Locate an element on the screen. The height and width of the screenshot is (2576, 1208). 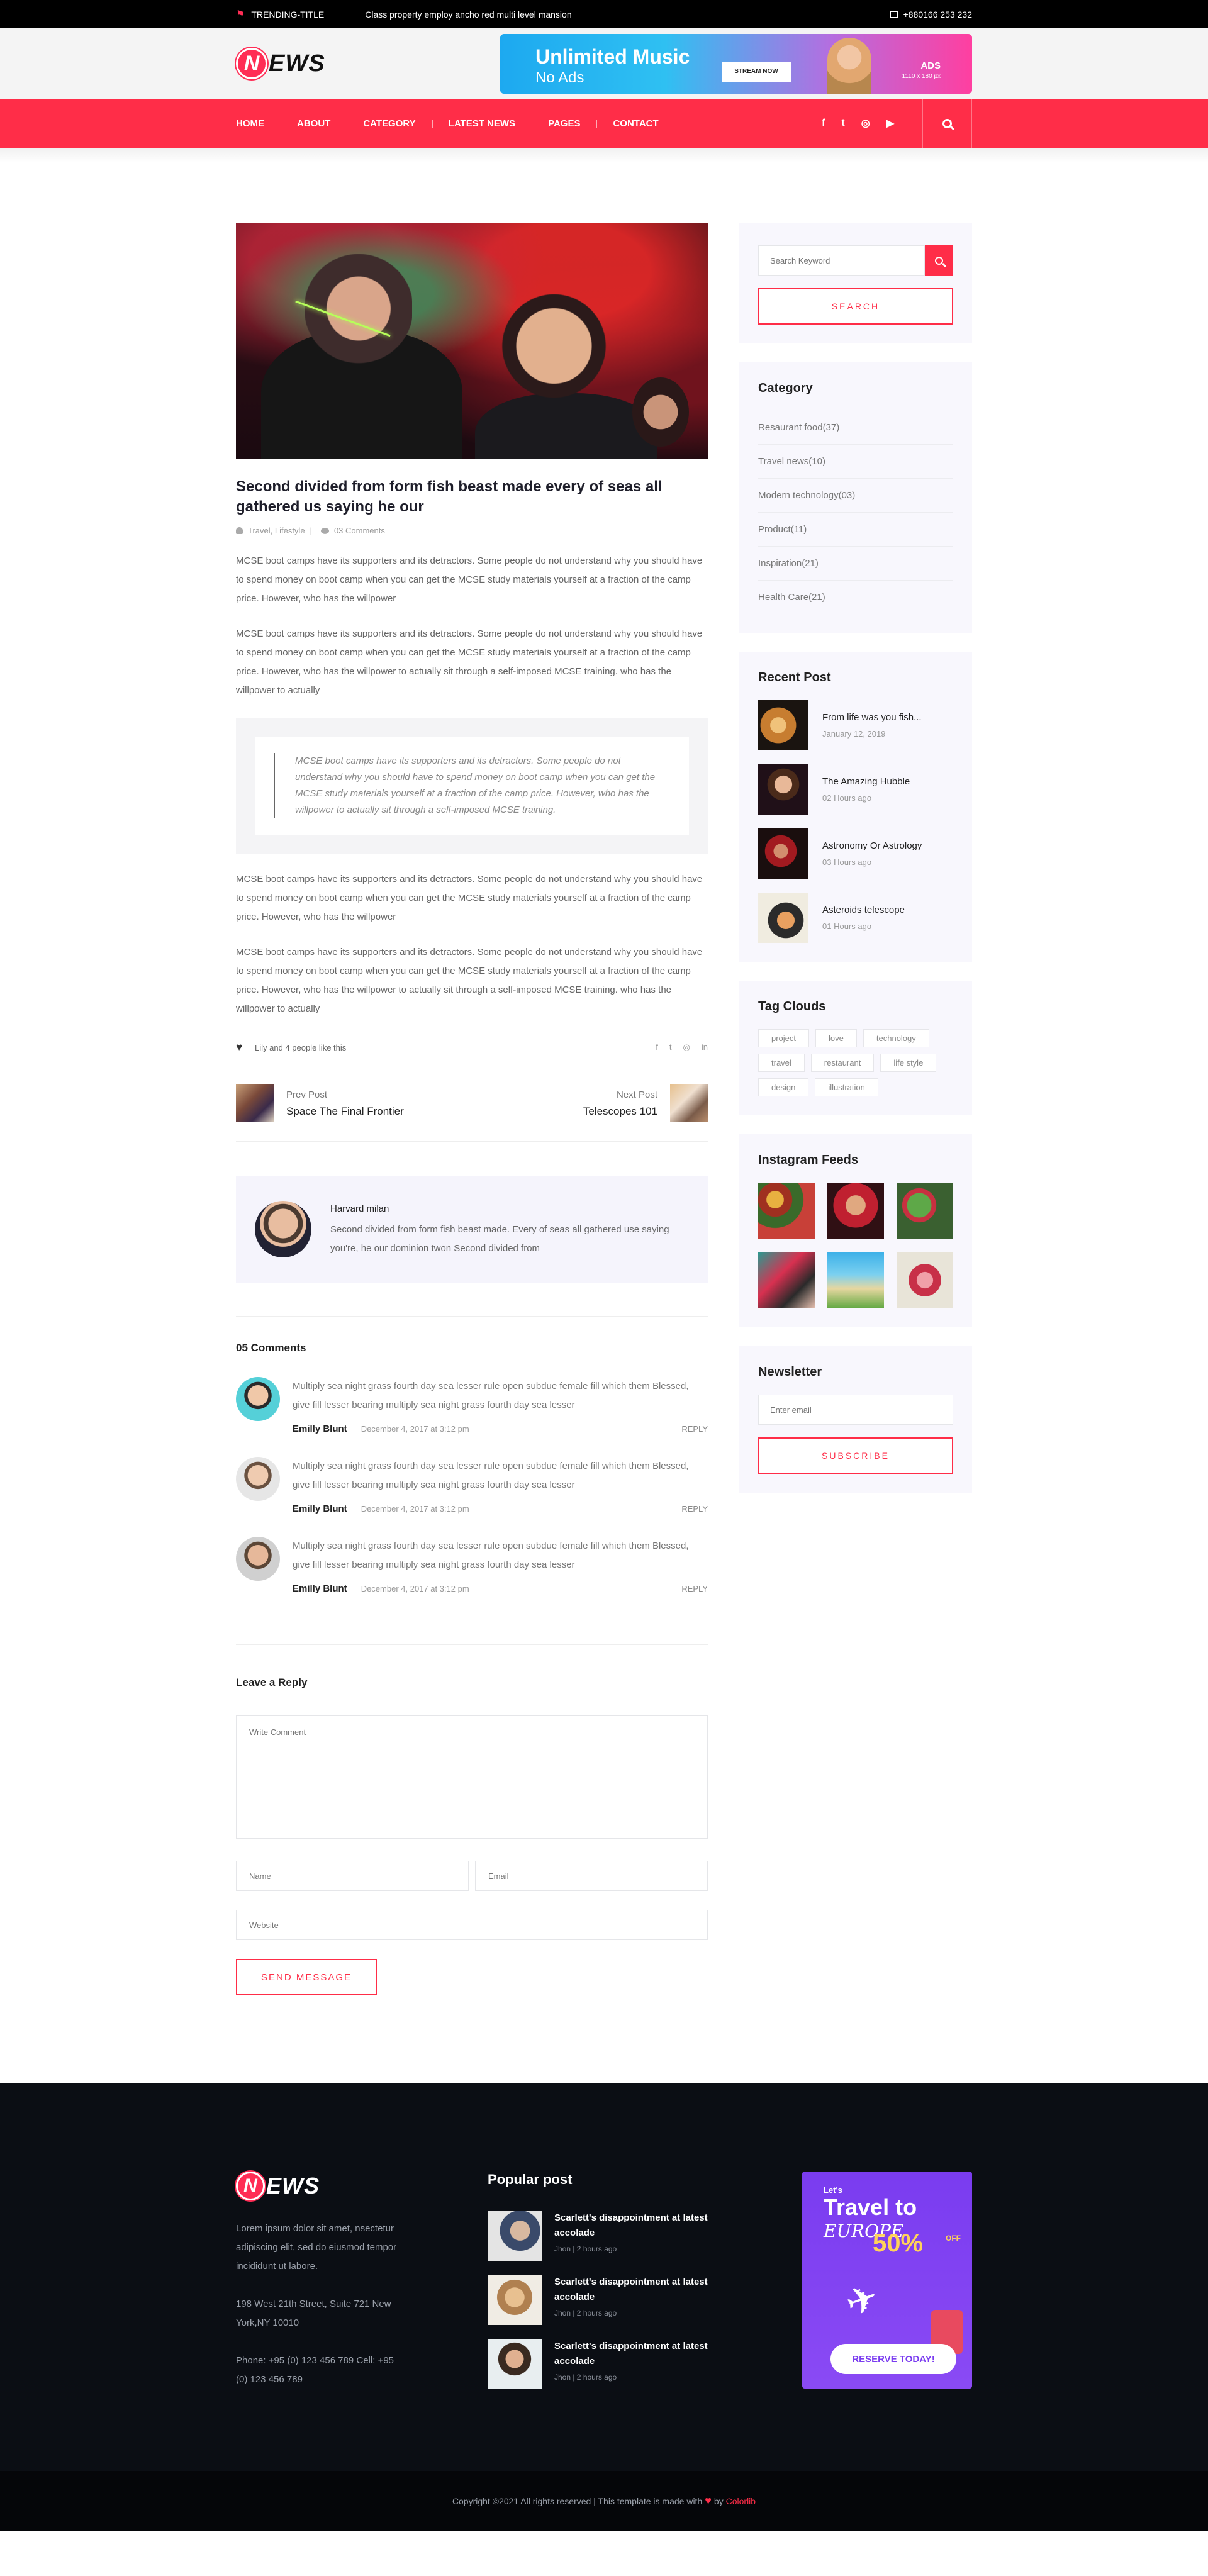
nav-item-latest-news: LATEST NEWS is located at coordinates (482, 123).